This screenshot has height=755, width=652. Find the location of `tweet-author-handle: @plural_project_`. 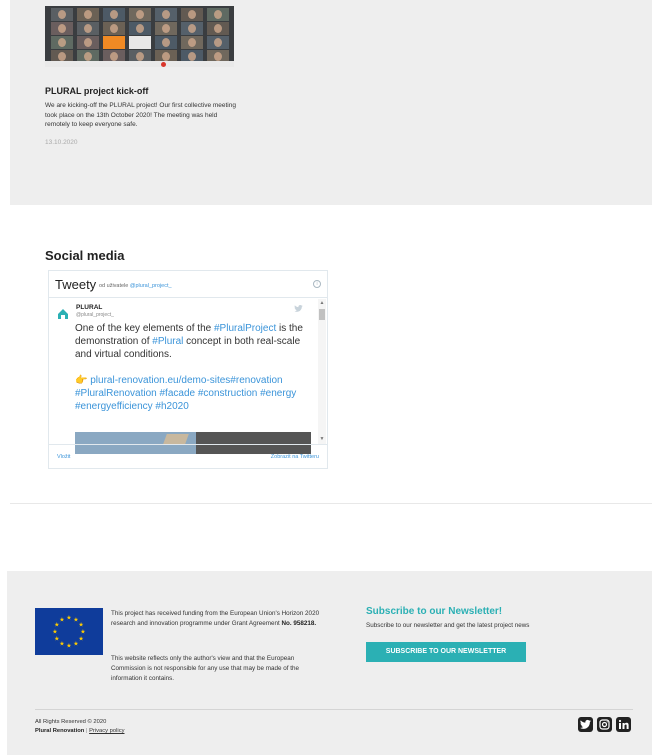

tweet-author-handle: @plural_project_ is located at coordinates (95, 315).